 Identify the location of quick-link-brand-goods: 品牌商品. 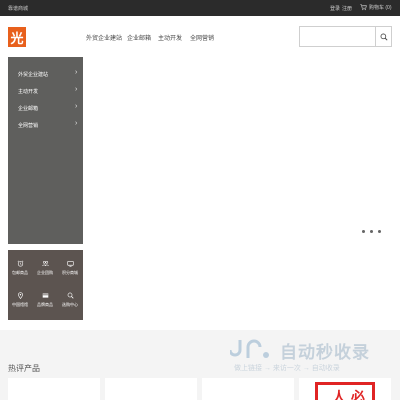
(45, 304).